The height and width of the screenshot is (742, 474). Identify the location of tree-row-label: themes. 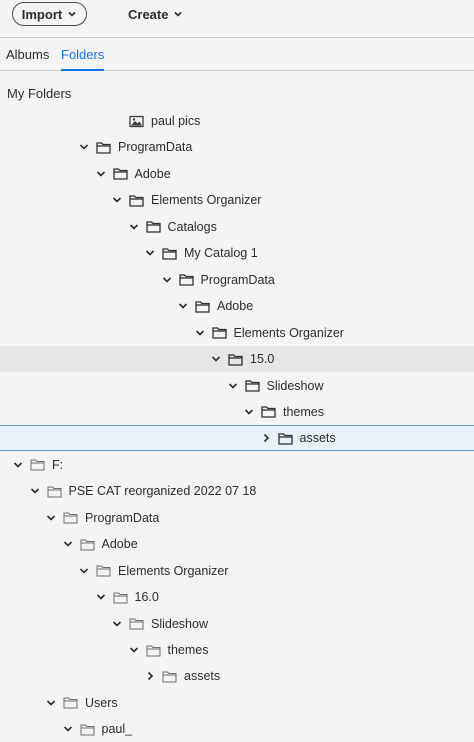
(303, 411).